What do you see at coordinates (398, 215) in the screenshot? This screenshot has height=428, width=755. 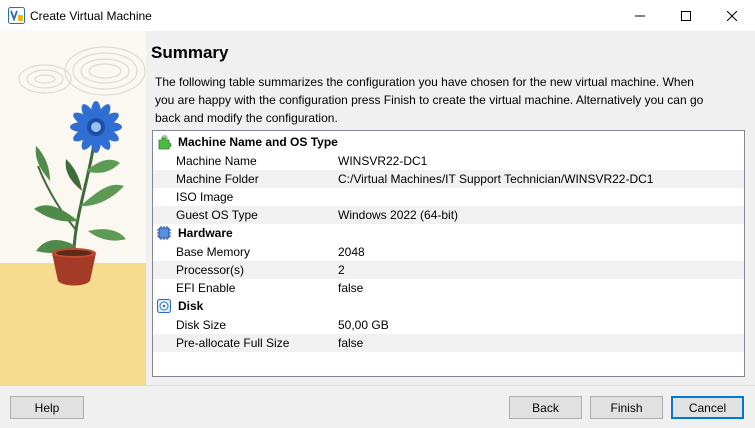 I see `row-value: Windows 2022 (64-bit)` at bounding box center [398, 215].